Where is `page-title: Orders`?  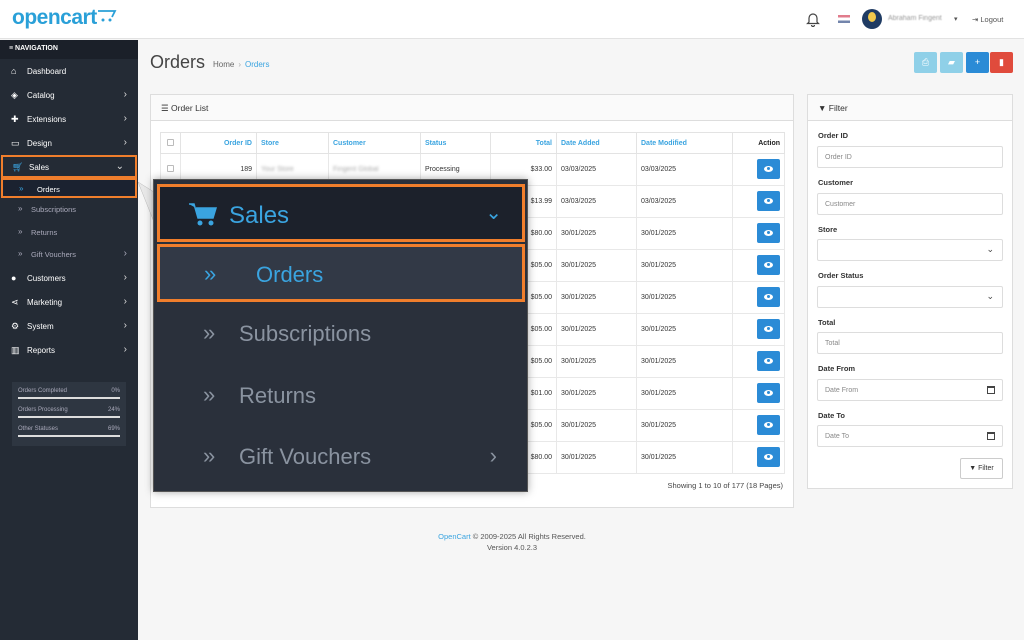
page-title: Orders is located at coordinates (178, 62).